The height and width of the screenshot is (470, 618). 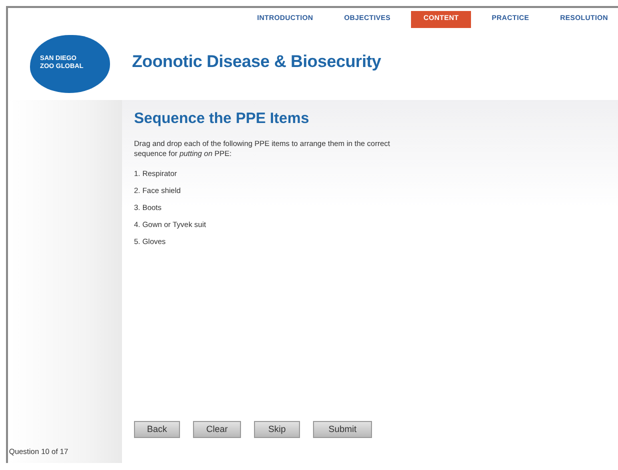 What do you see at coordinates (222, 119) in the screenshot?
I see `question-heading: Sequence the PPE Items` at bounding box center [222, 119].